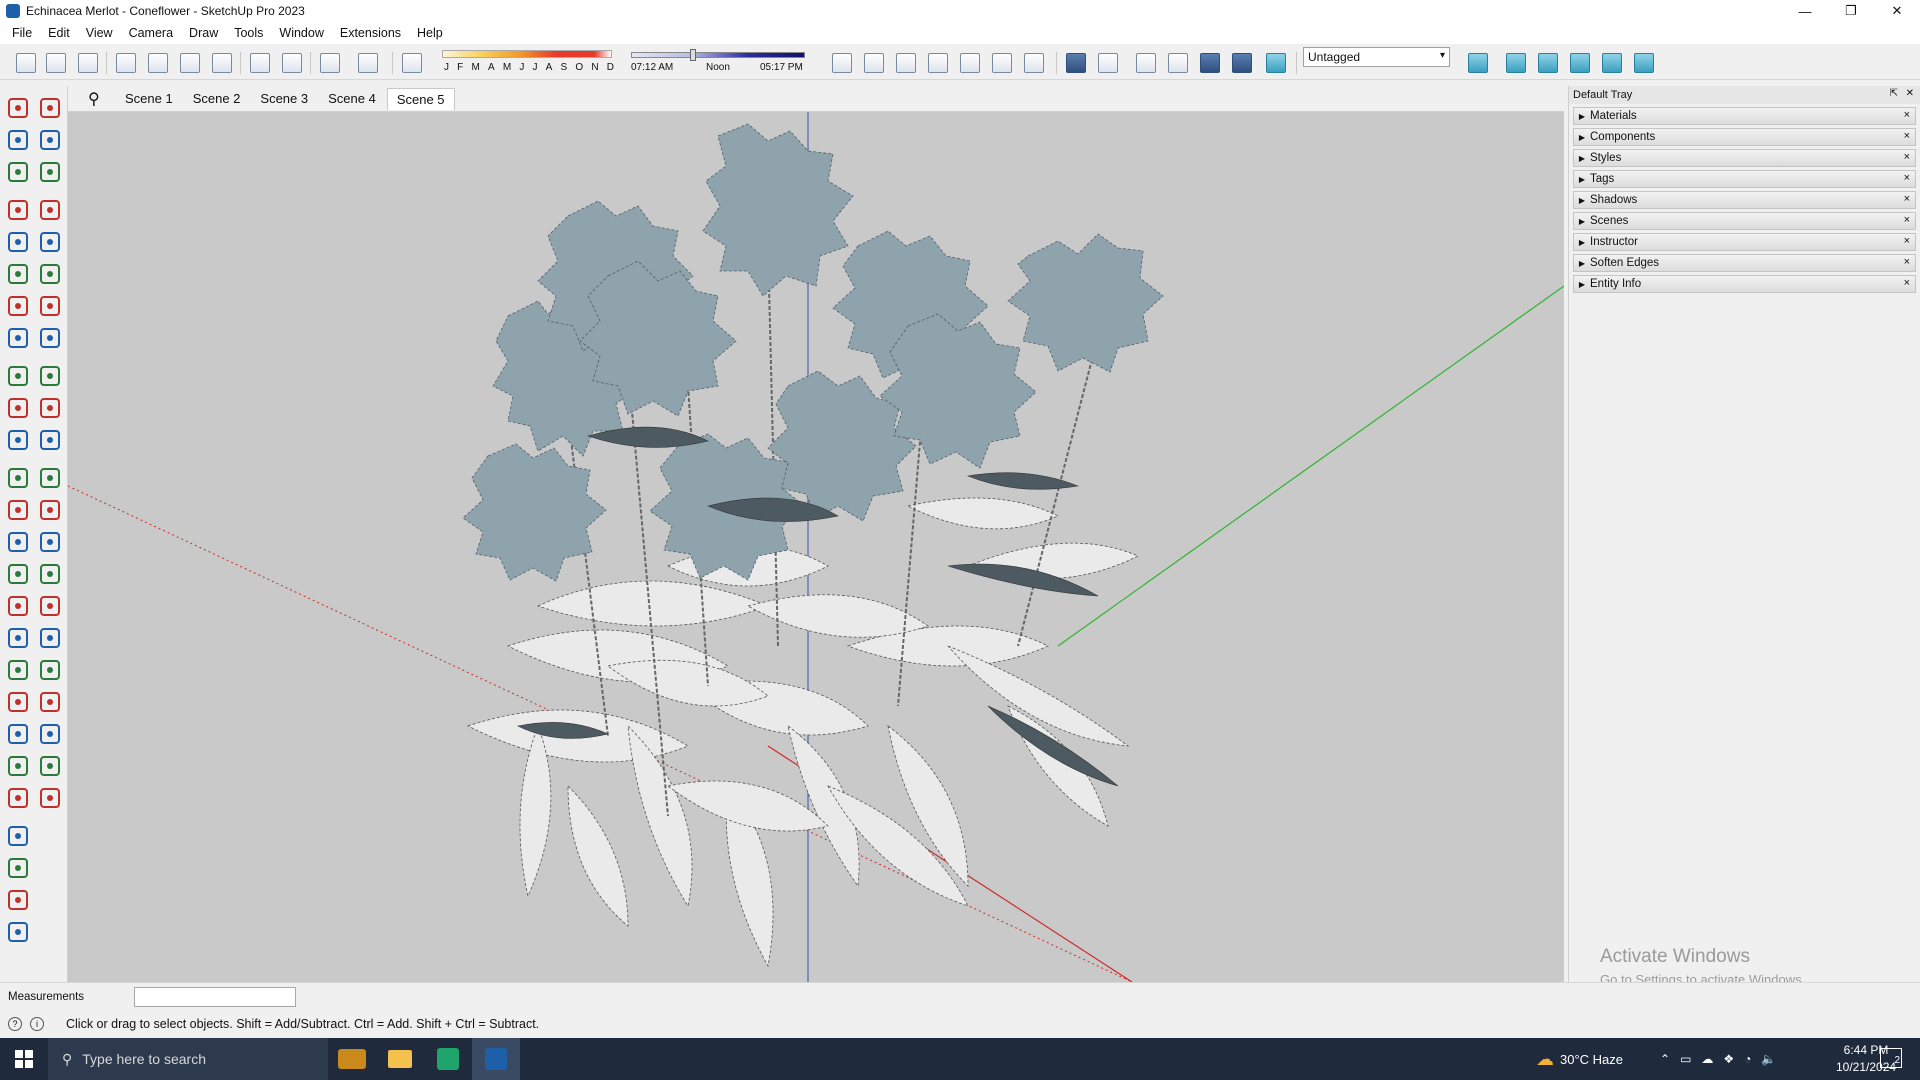 This screenshot has height=1080, width=1920. I want to click on tag-tool-icon, so click(18, 172).